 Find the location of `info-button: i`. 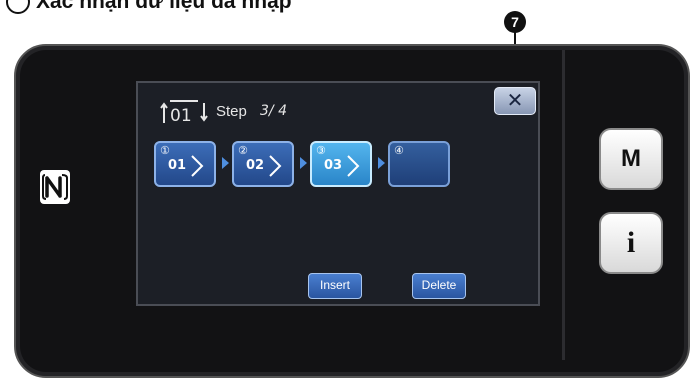

info-button: i is located at coordinates (631, 243).